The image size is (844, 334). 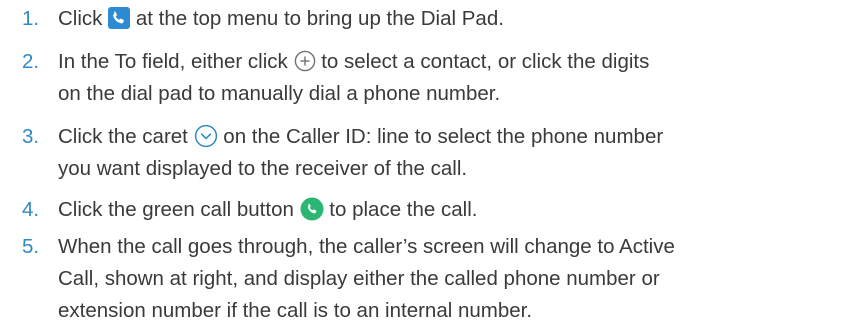 I want to click on step-number: 4., so click(x=31, y=209).